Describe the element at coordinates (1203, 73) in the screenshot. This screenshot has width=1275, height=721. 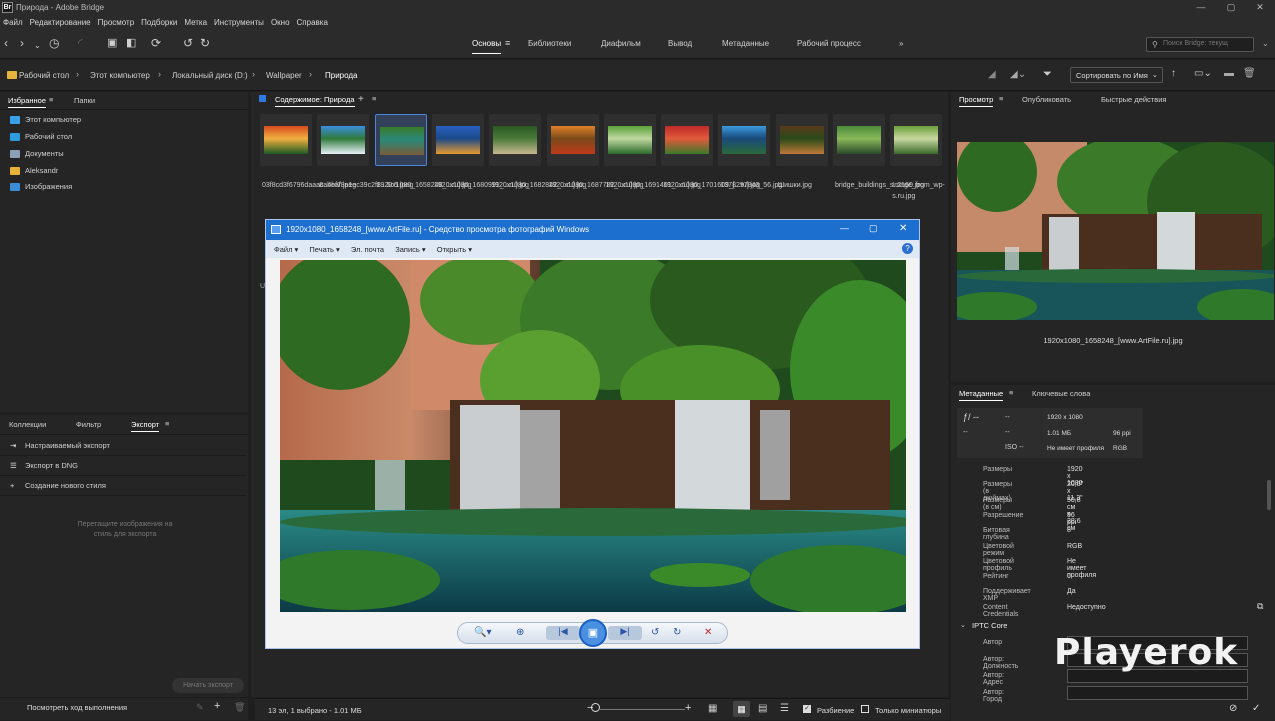
I see `open-folder-icon: ▭⌄` at that location.